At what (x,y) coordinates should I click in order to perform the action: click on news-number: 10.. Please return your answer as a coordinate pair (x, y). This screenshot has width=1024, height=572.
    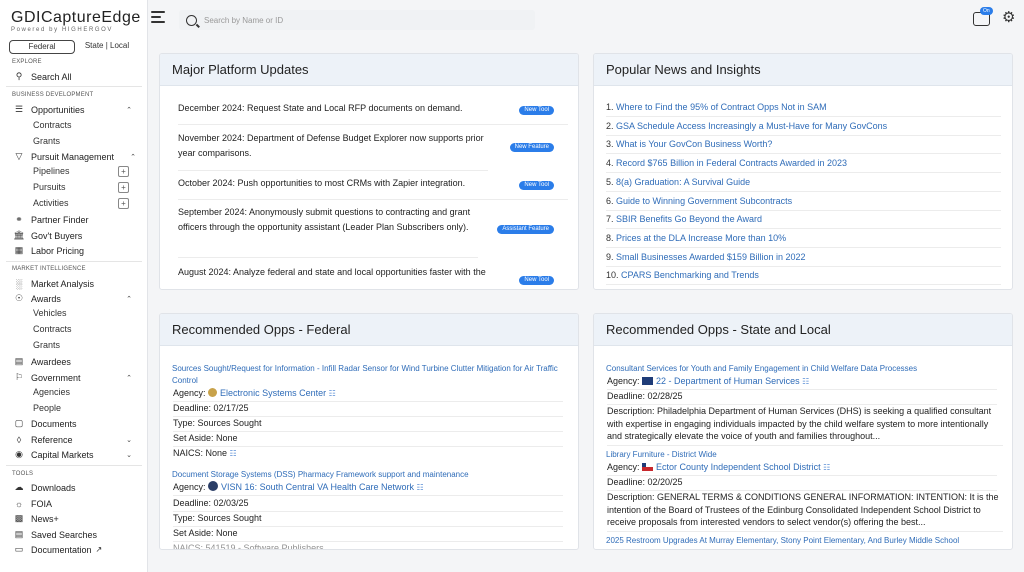
    Looking at the image, I should click on (612, 275).